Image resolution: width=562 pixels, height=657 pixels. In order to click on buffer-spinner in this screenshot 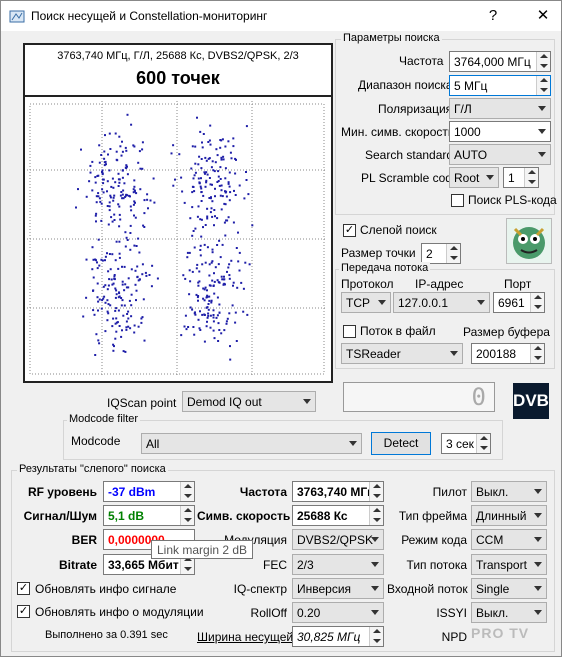, I will do `click(537, 353)`.